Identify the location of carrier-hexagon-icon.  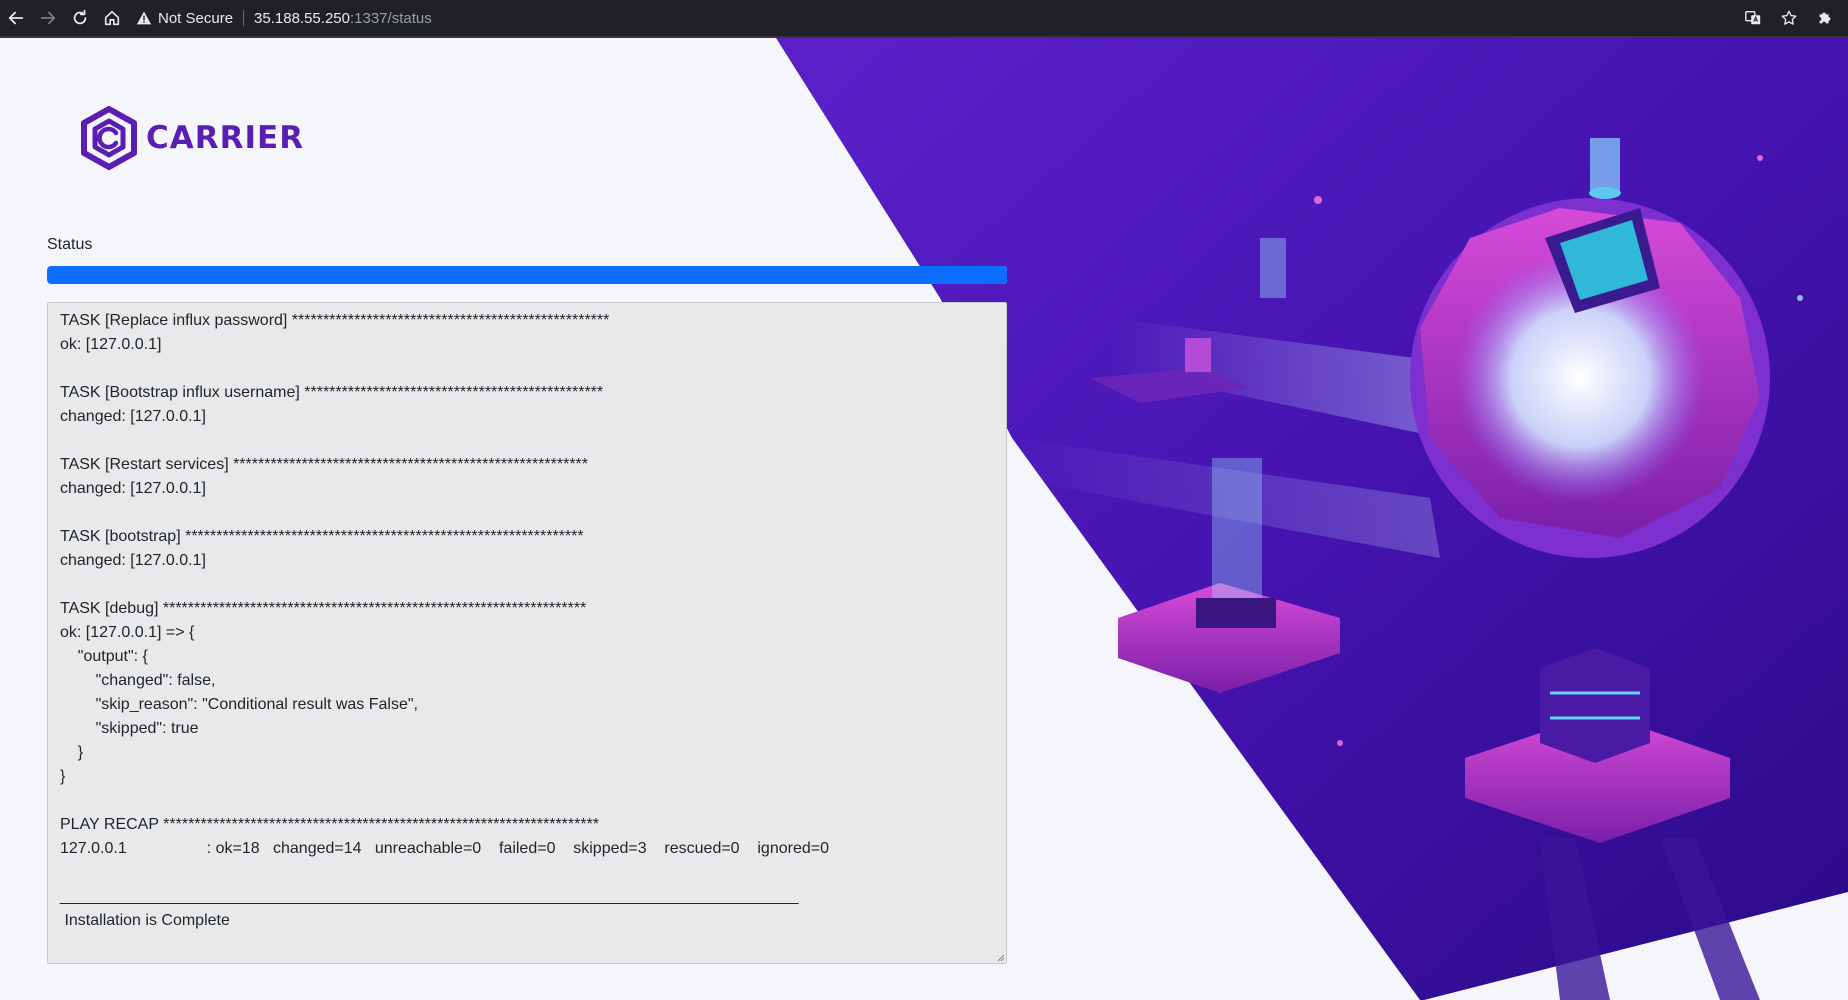
(109, 138).